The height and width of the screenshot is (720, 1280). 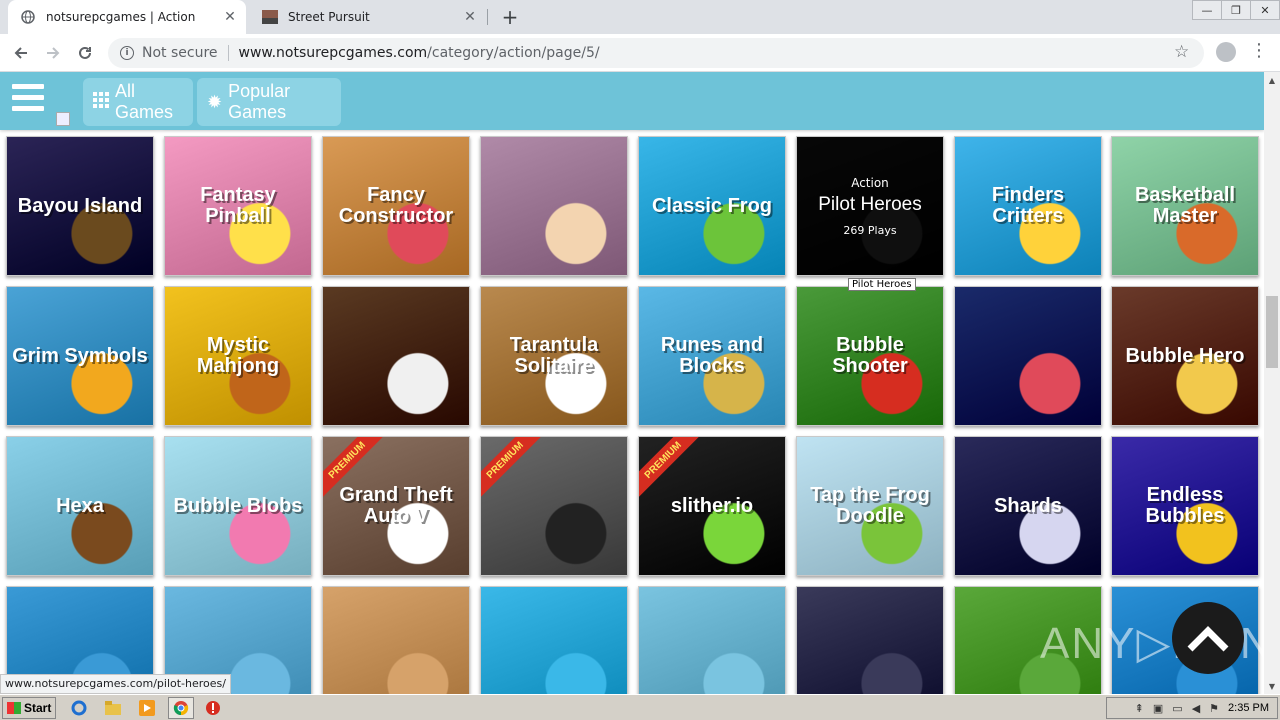 I want to click on game-tile: Bubble Hero, so click(x=1185, y=356).